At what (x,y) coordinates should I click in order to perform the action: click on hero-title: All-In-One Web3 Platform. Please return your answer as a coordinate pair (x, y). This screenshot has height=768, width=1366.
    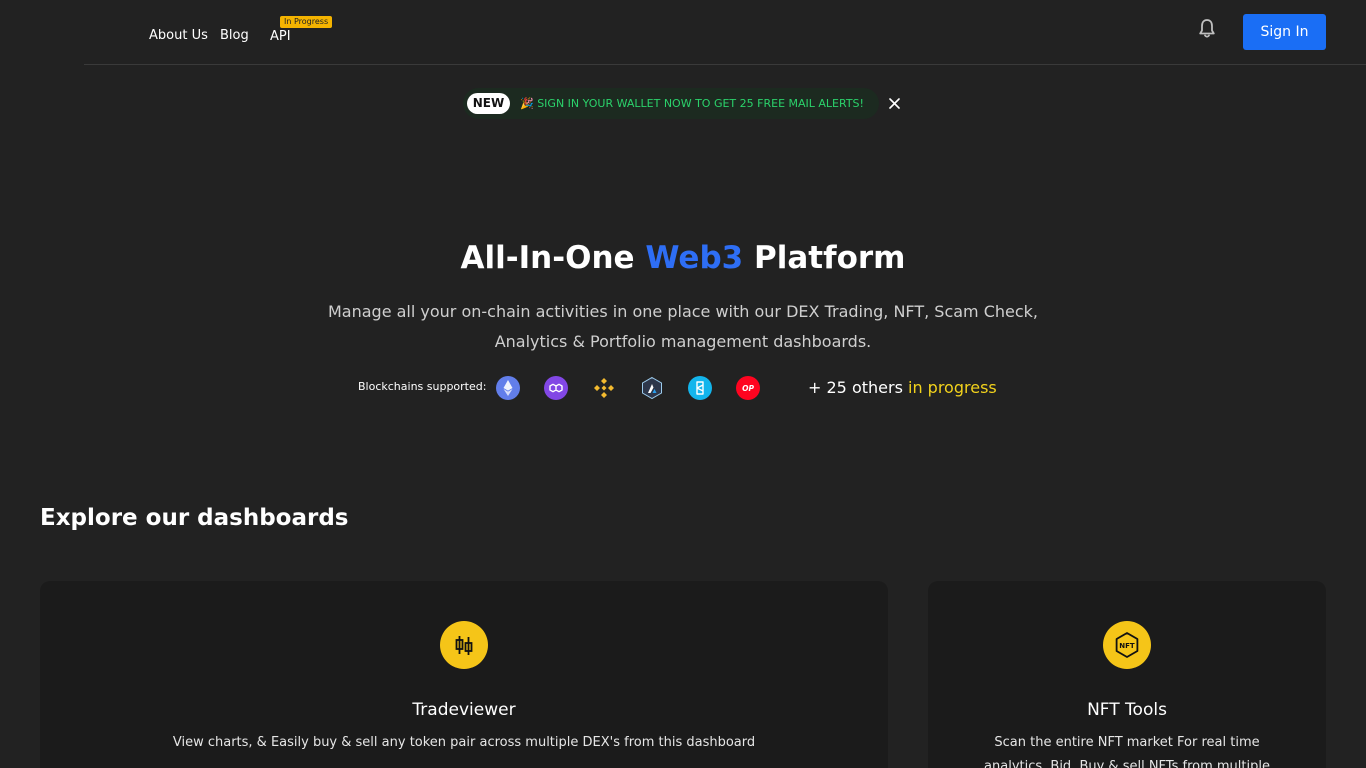
    Looking at the image, I should click on (683, 258).